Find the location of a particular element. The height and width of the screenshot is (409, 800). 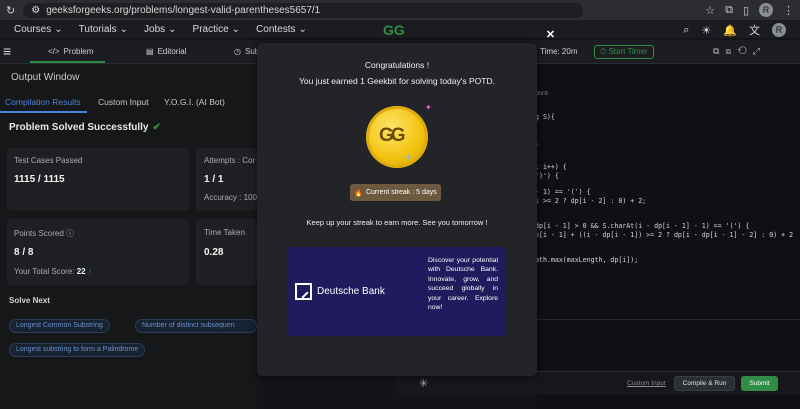

code-line: ; i++) { is located at coordinates (551, 167).